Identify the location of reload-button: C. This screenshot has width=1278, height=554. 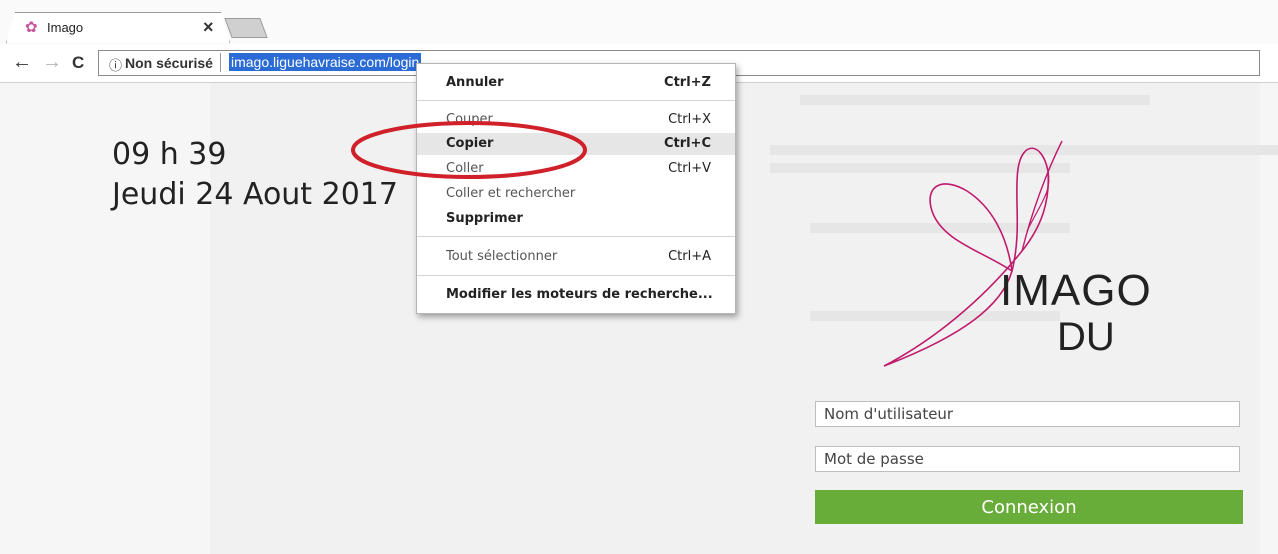
(78, 63).